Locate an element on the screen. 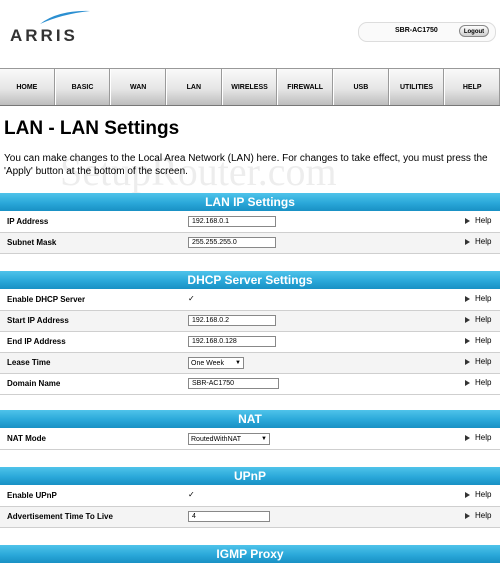  section-header-nat: NAT is located at coordinates (250, 419).